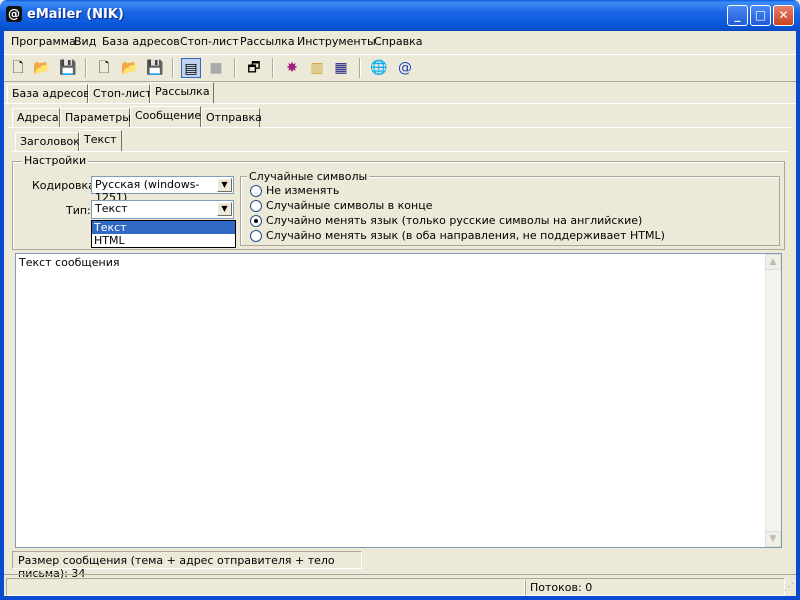 The width and height of the screenshot is (800, 600). I want to click on scroll-up-icon: ▲, so click(773, 262).